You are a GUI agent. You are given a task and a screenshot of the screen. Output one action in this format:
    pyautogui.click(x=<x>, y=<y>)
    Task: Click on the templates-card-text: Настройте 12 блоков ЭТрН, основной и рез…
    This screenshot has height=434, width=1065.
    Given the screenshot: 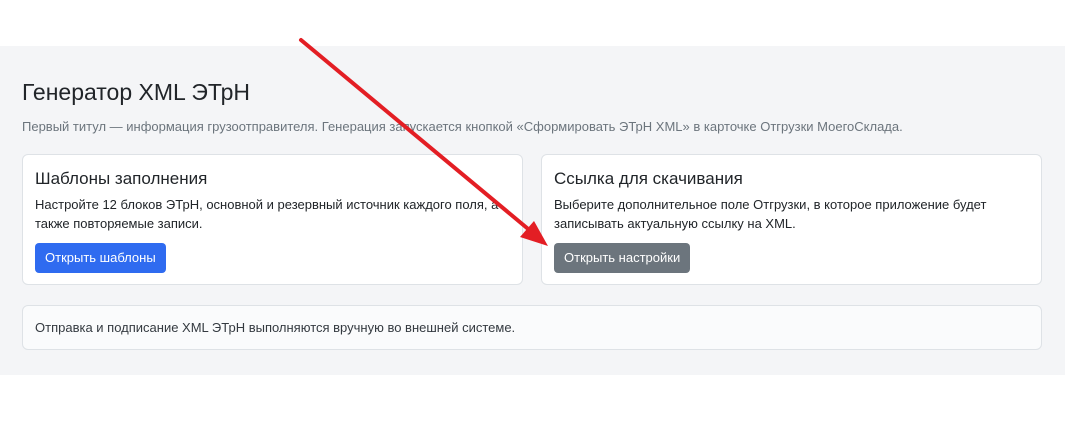 What is the action you would take?
    pyautogui.click(x=267, y=214)
    